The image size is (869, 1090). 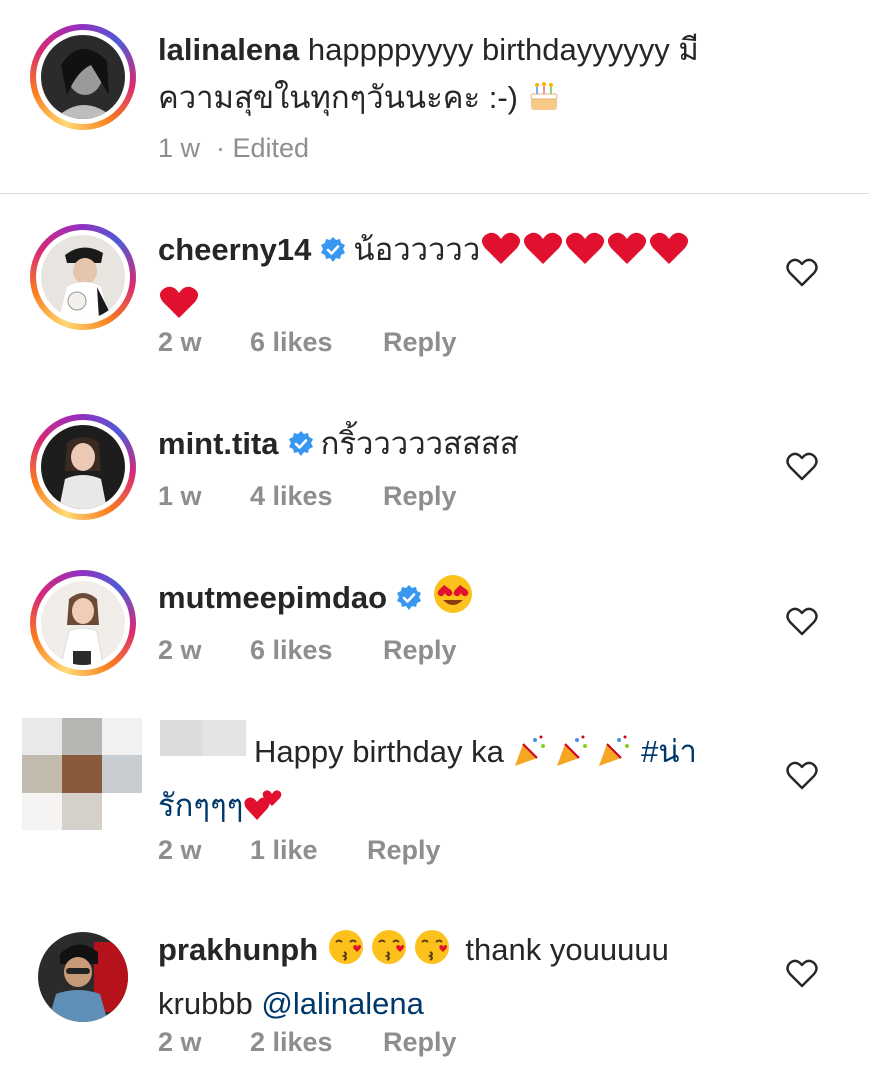 I want to click on comment-body: Happy birthday ka, so click(x=379, y=751).